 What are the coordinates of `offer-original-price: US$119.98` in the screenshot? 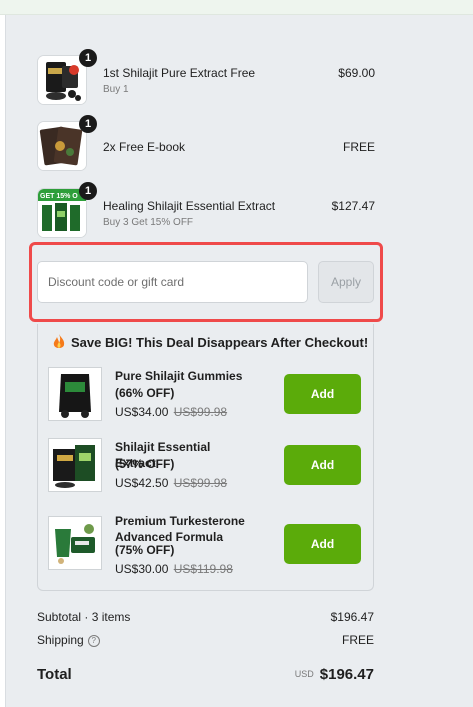 It's located at (203, 569).